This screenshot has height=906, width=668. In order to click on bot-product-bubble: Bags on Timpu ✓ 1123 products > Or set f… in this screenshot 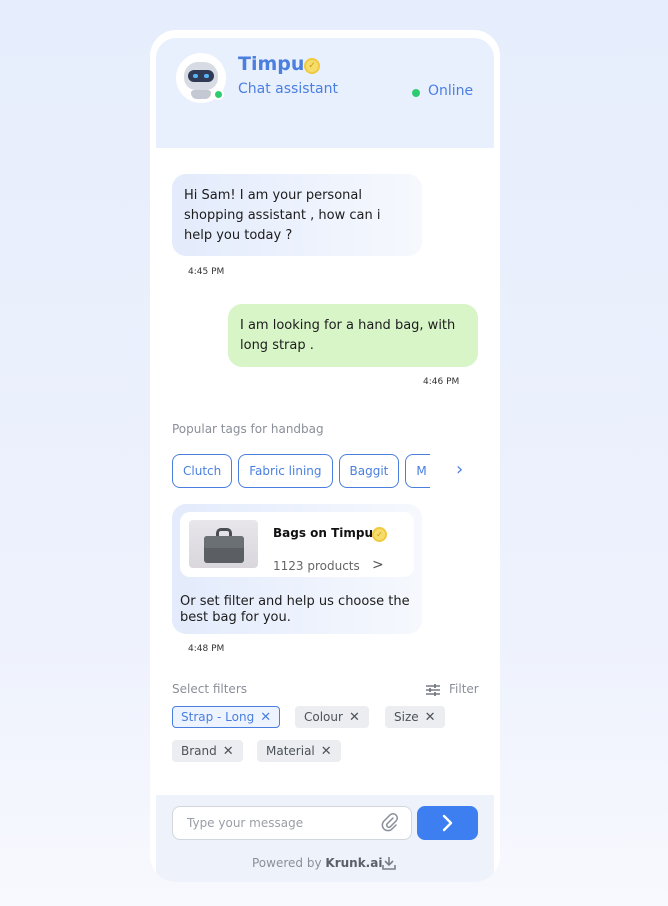, I will do `click(297, 569)`.